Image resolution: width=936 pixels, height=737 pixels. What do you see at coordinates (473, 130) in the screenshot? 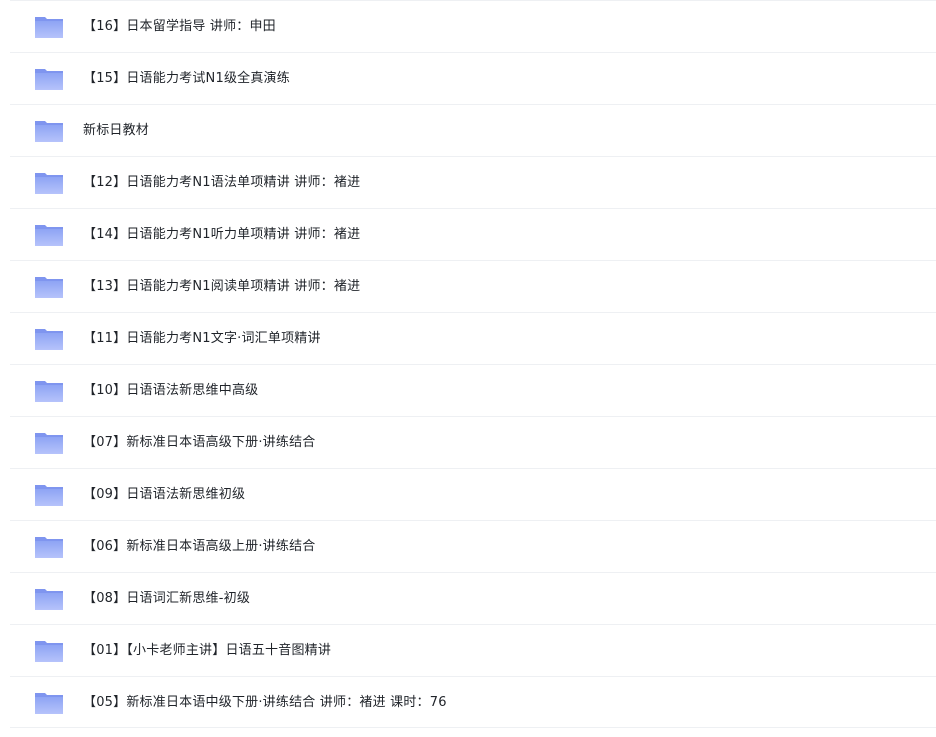
I see `folder-row: 新标日教材` at bounding box center [473, 130].